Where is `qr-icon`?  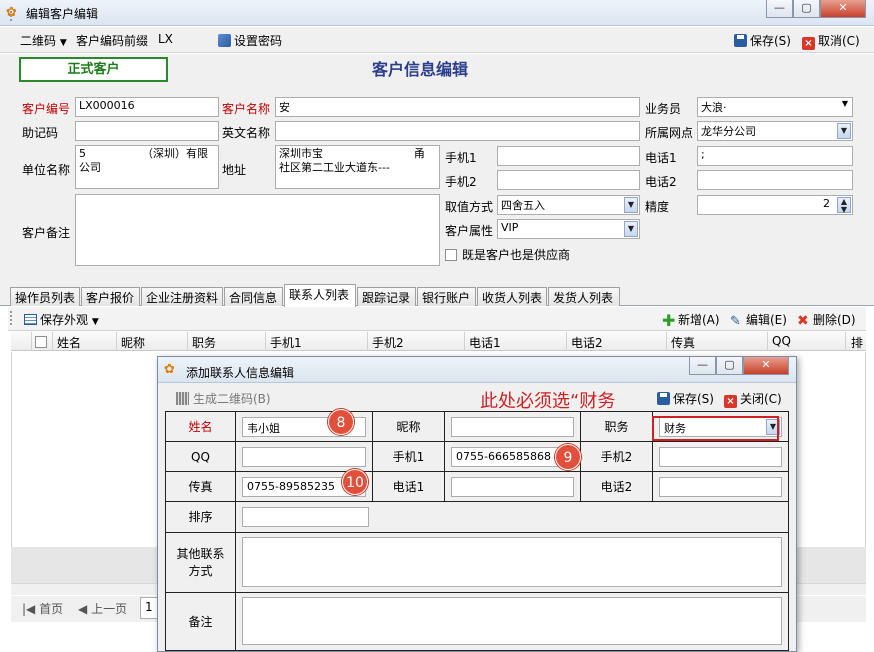 qr-icon is located at coordinates (182, 398).